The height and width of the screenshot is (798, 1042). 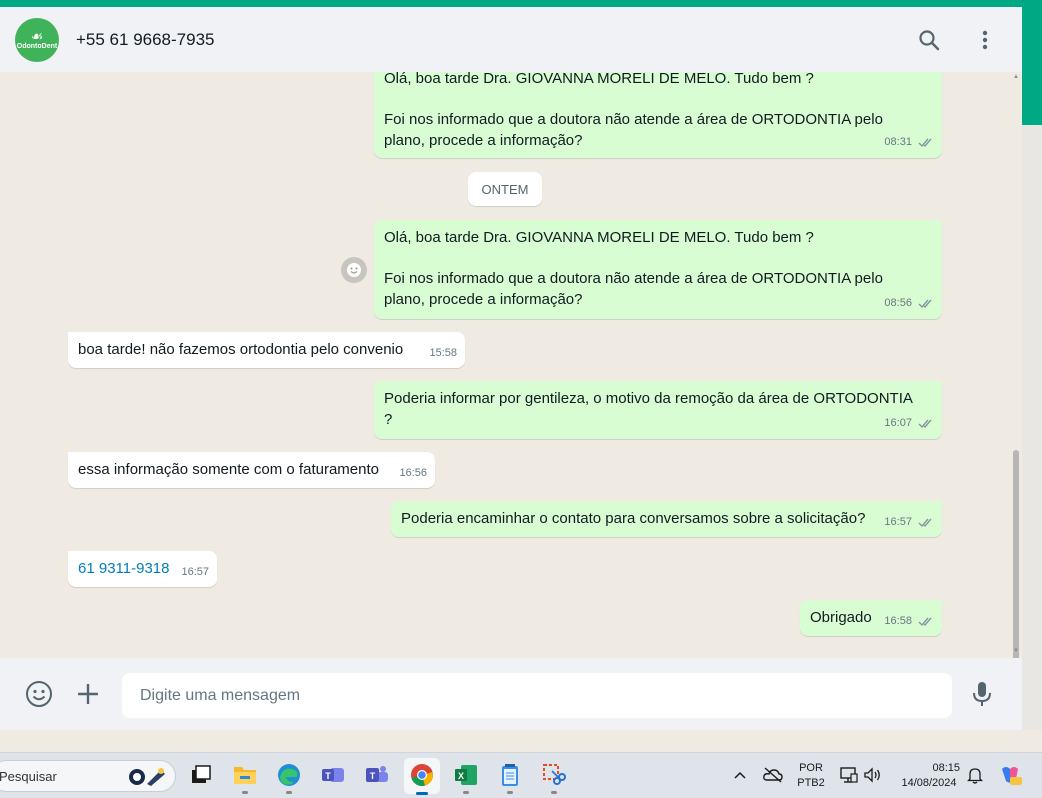 What do you see at coordinates (521, 3) in the screenshot?
I see `top-accent-bar` at bounding box center [521, 3].